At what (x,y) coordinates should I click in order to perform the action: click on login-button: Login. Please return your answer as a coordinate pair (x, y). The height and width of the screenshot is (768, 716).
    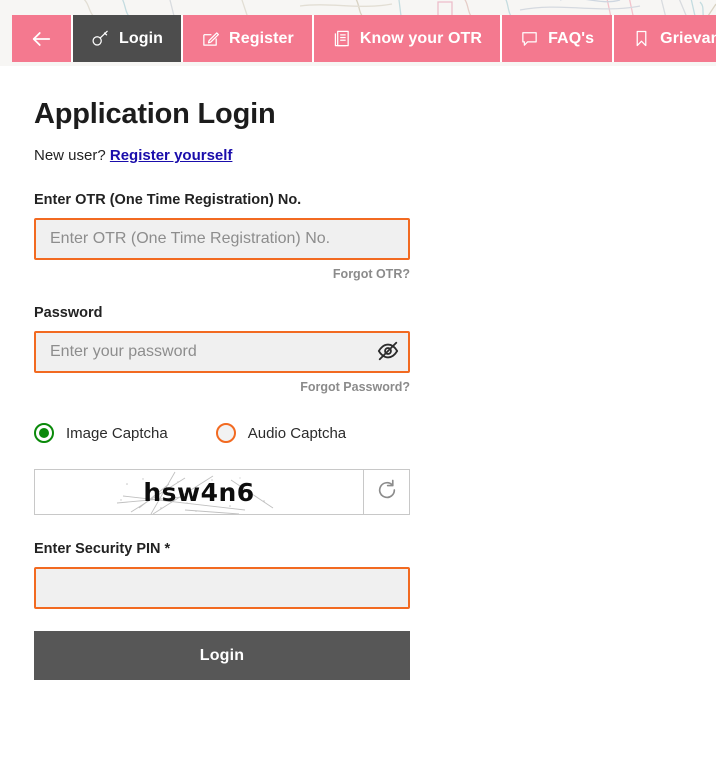
    Looking at the image, I should click on (222, 655).